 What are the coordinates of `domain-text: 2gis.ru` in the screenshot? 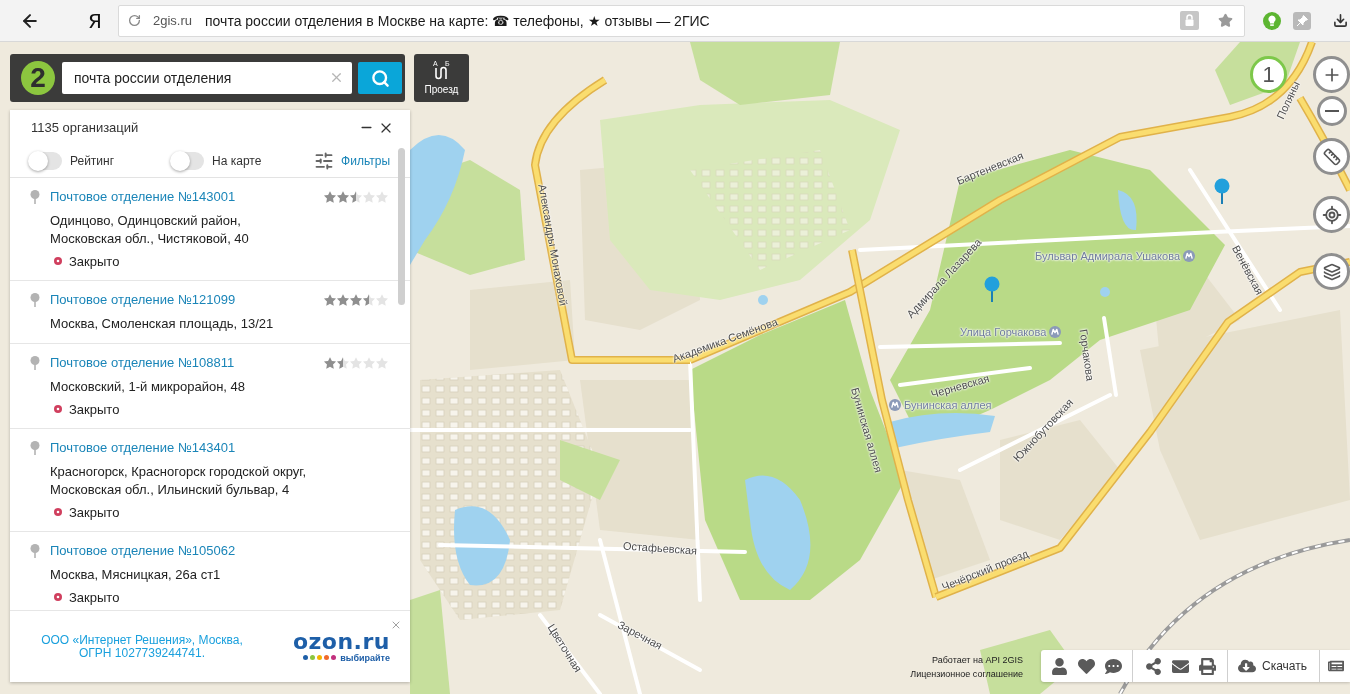 It's located at (173, 20).